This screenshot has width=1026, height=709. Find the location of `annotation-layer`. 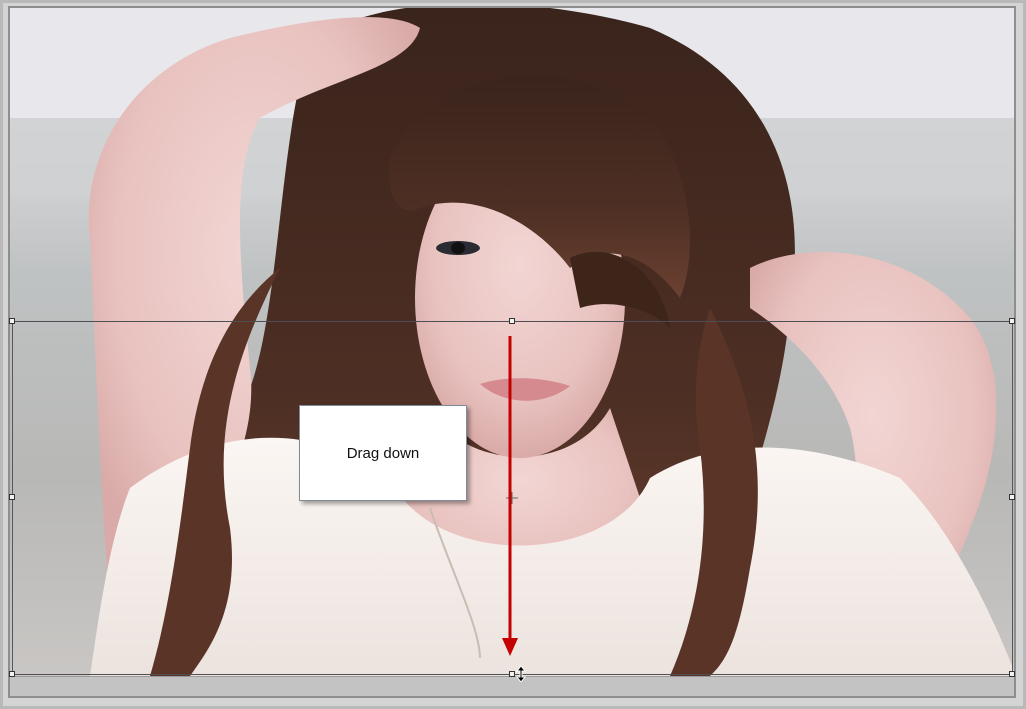

annotation-layer is located at coordinates (510, 496).